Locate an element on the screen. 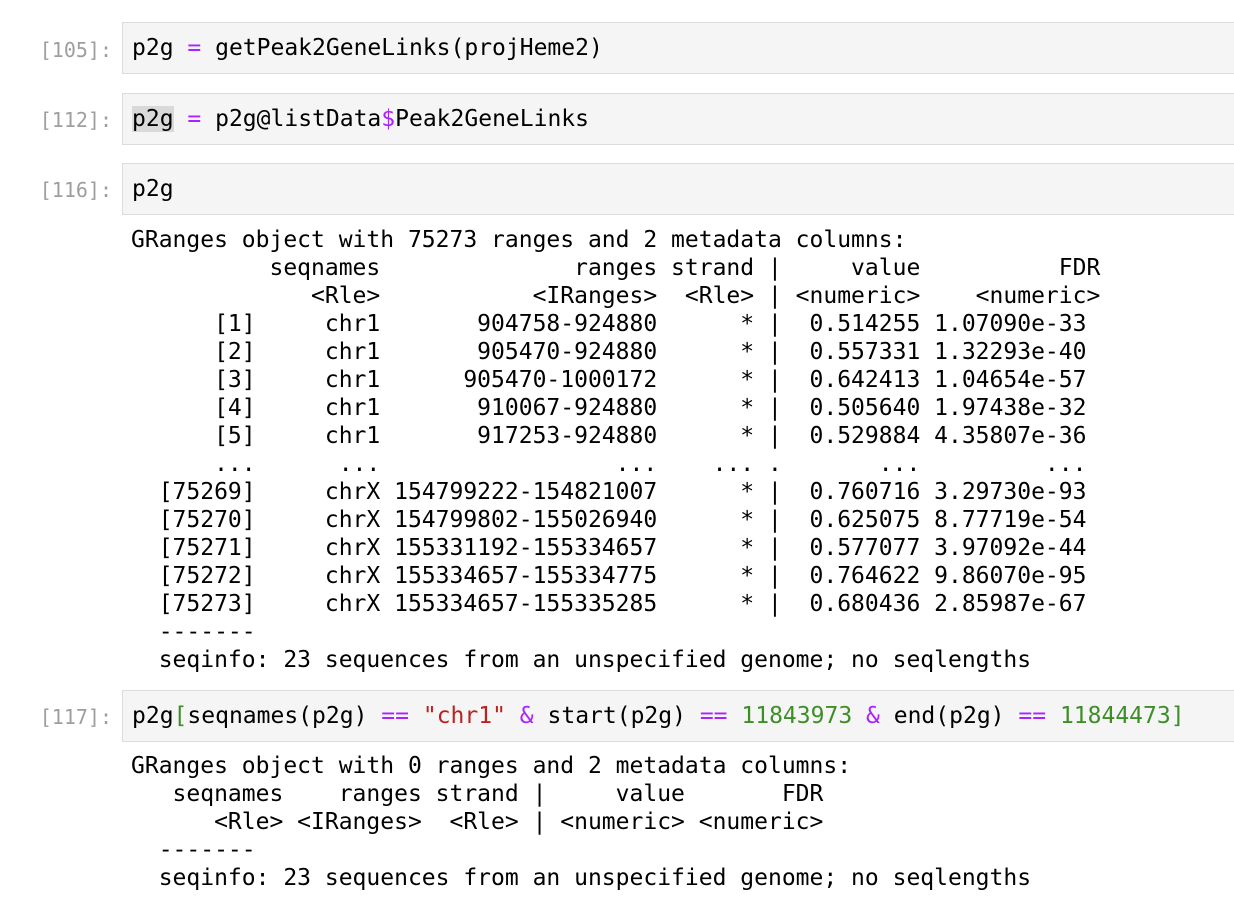  code-input: p2g is located at coordinates (678, 189).